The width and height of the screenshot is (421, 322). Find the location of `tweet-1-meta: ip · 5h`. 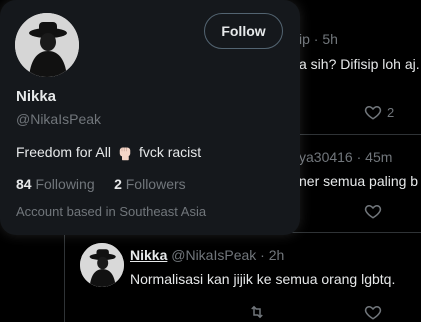

tweet-1-meta: ip · 5h is located at coordinates (318, 39).